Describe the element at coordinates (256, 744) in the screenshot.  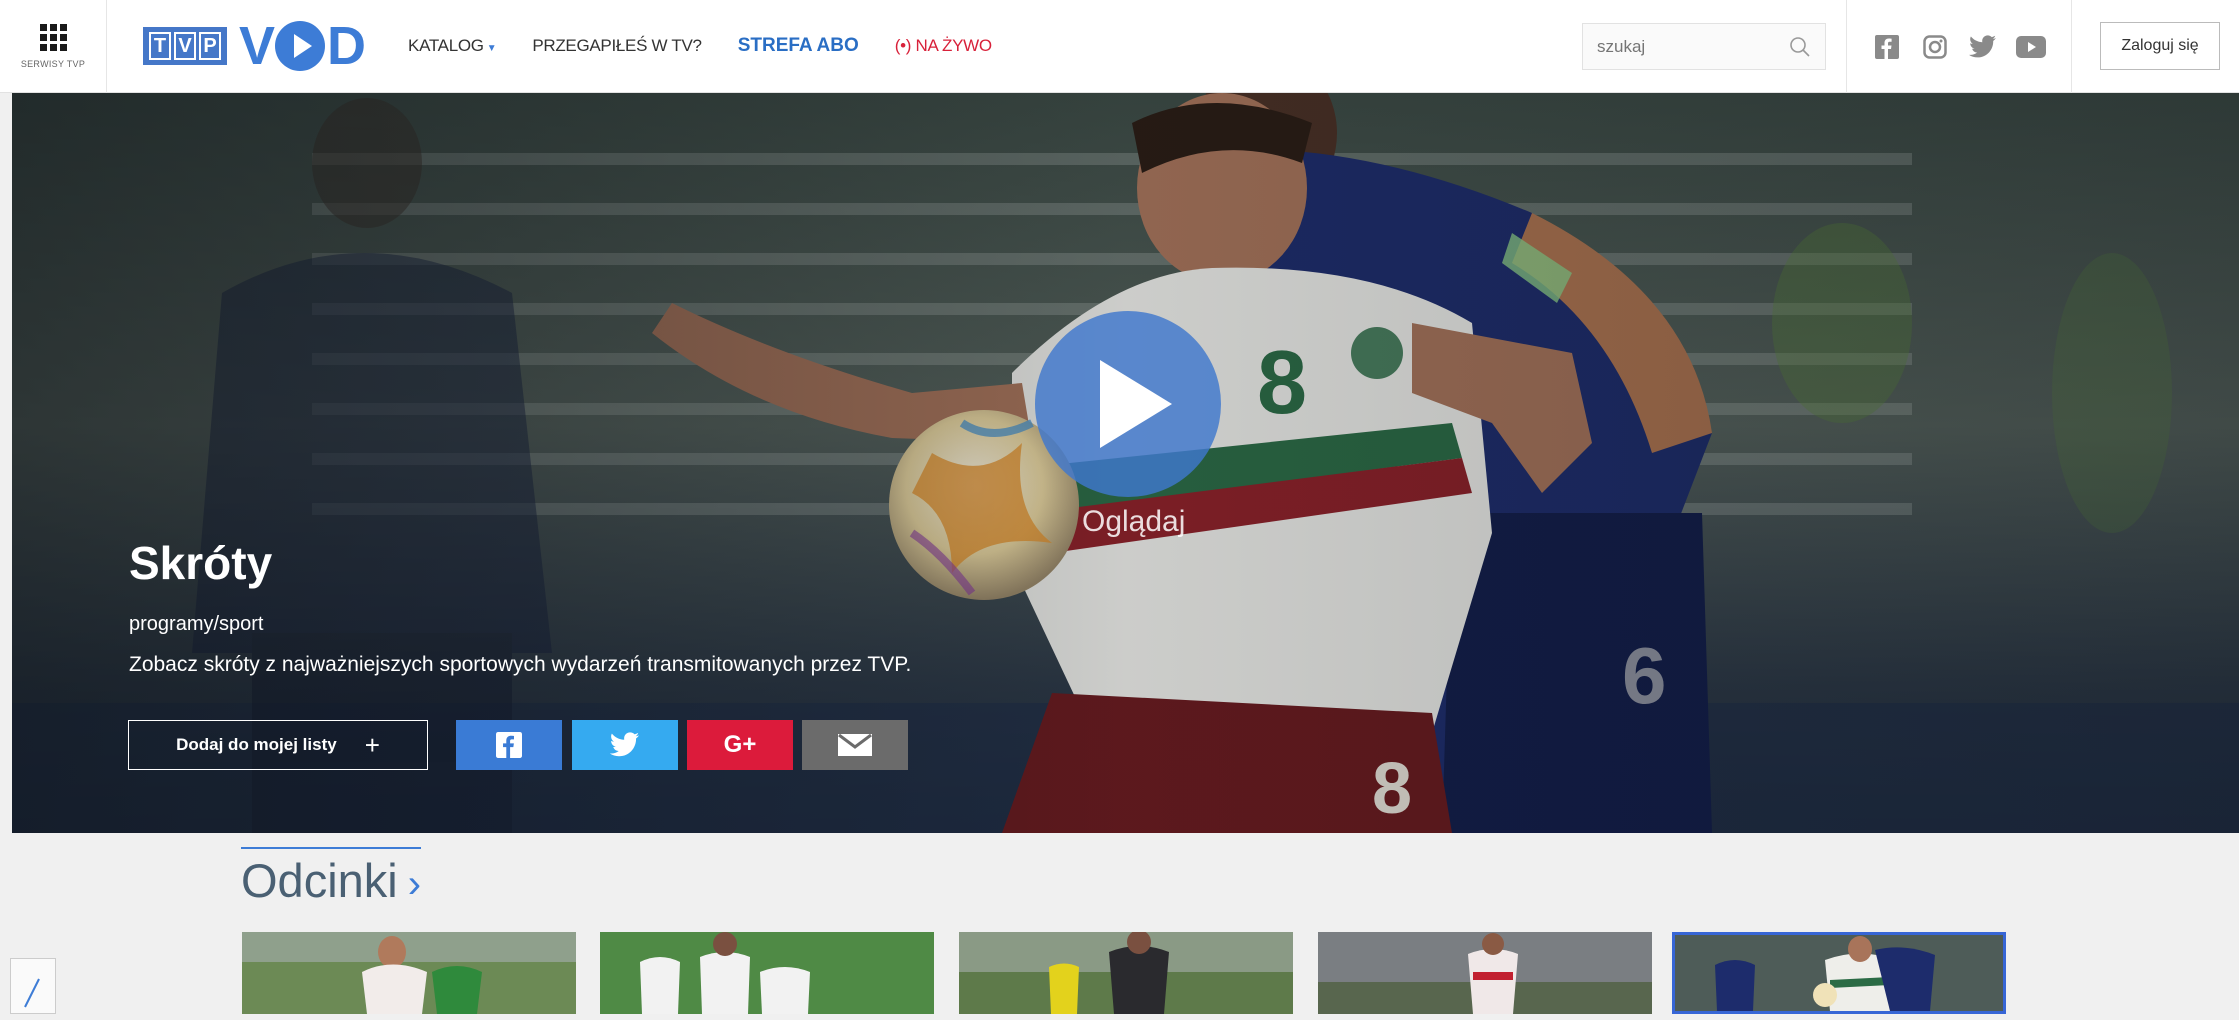
I see `add-to-list-label: Dodaj do mojej listy` at that location.